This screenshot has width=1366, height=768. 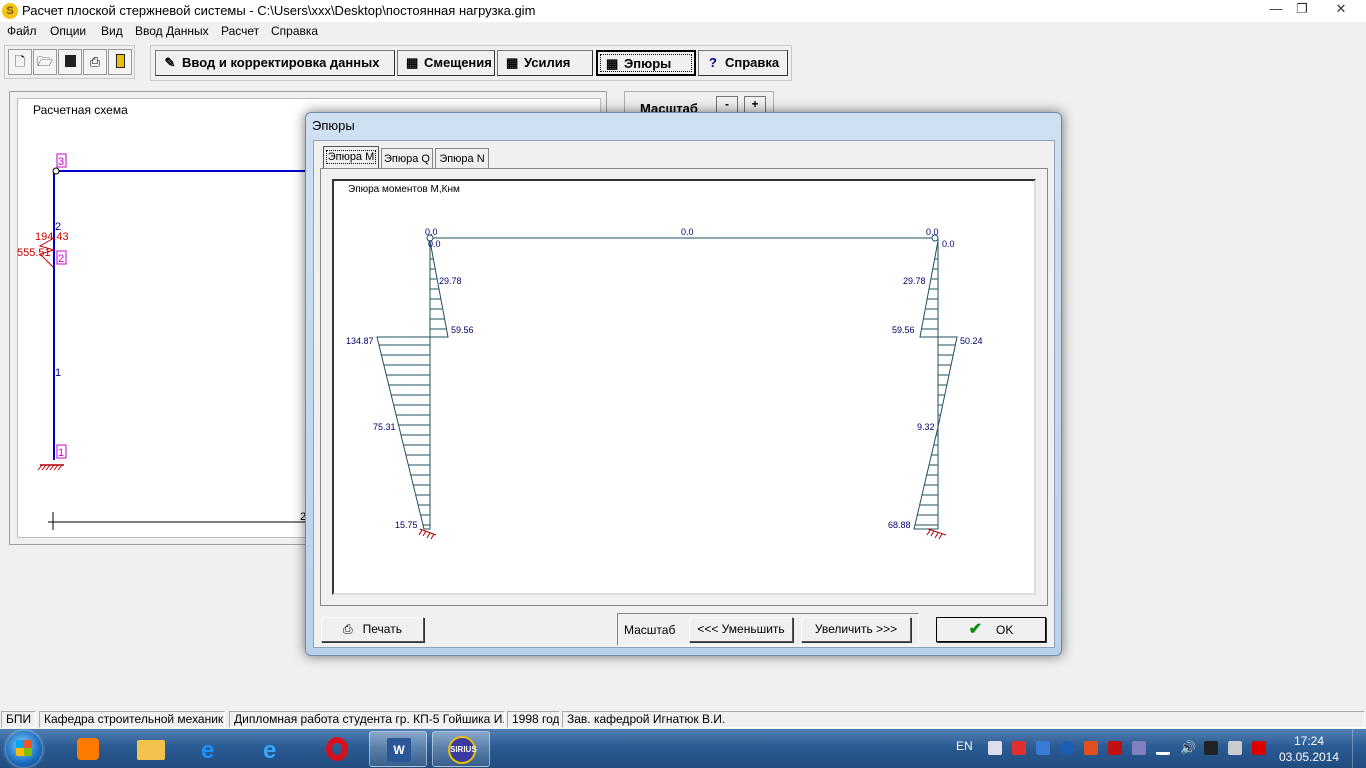 I want to click on sirius-icon: SIRIUS, so click(x=462, y=750).